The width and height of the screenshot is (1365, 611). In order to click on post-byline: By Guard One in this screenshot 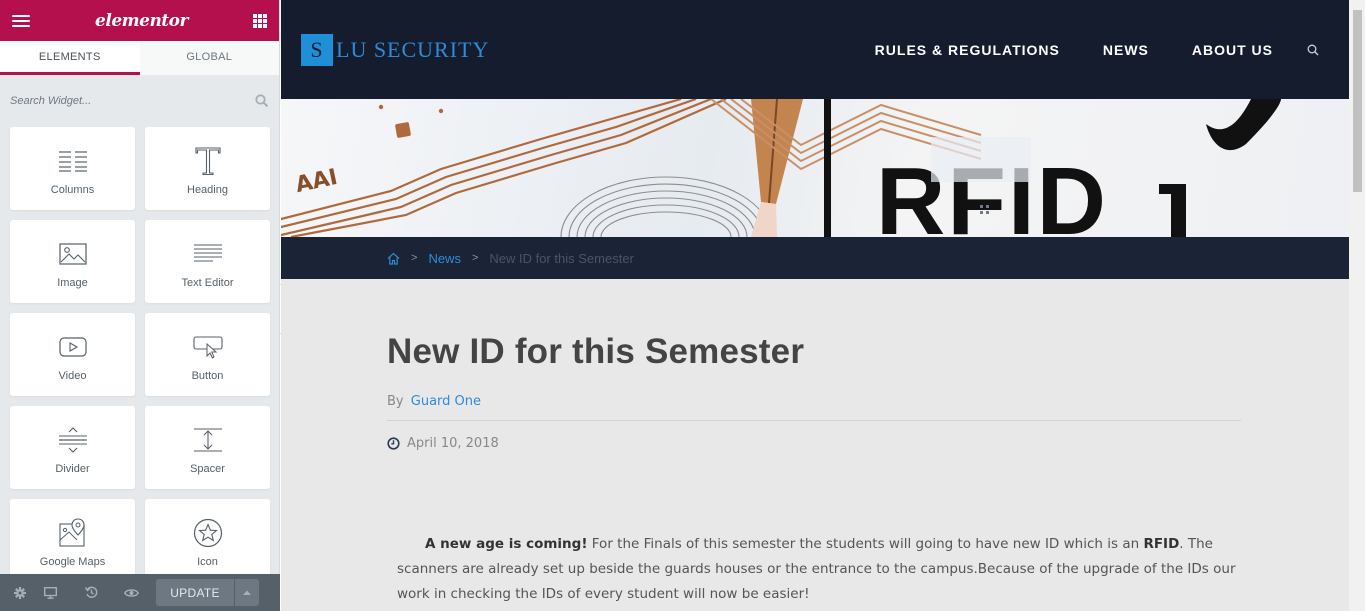, I will do `click(868, 401)`.